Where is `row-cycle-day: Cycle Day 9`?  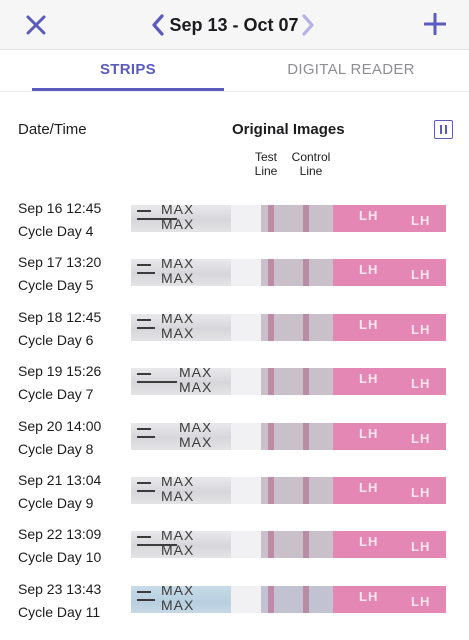
row-cycle-day: Cycle Day 9 is located at coordinates (56, 502).